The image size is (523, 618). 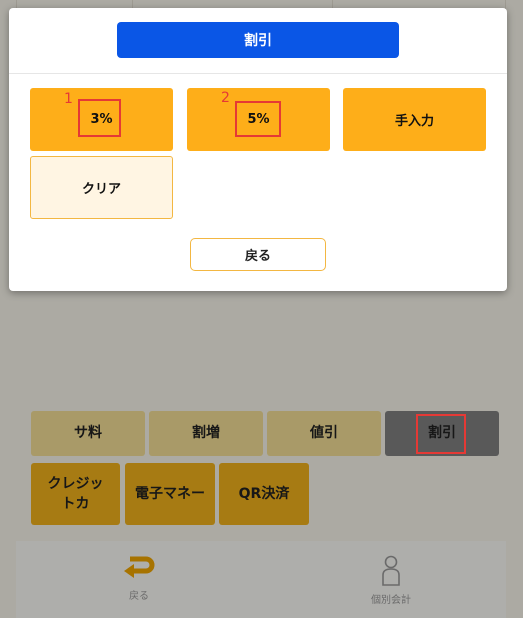 What do you see at coordinates (68, 99) in the screenshot?
I see `annotation-label-1: 1` at bounding box center [68, 99].